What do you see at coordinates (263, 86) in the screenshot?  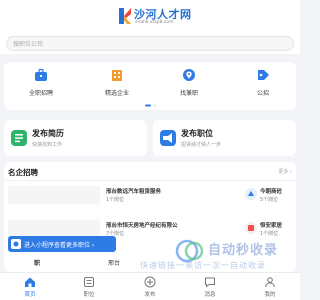 I see `category-public-recruit: 公招` at bounding box center [263, 86].